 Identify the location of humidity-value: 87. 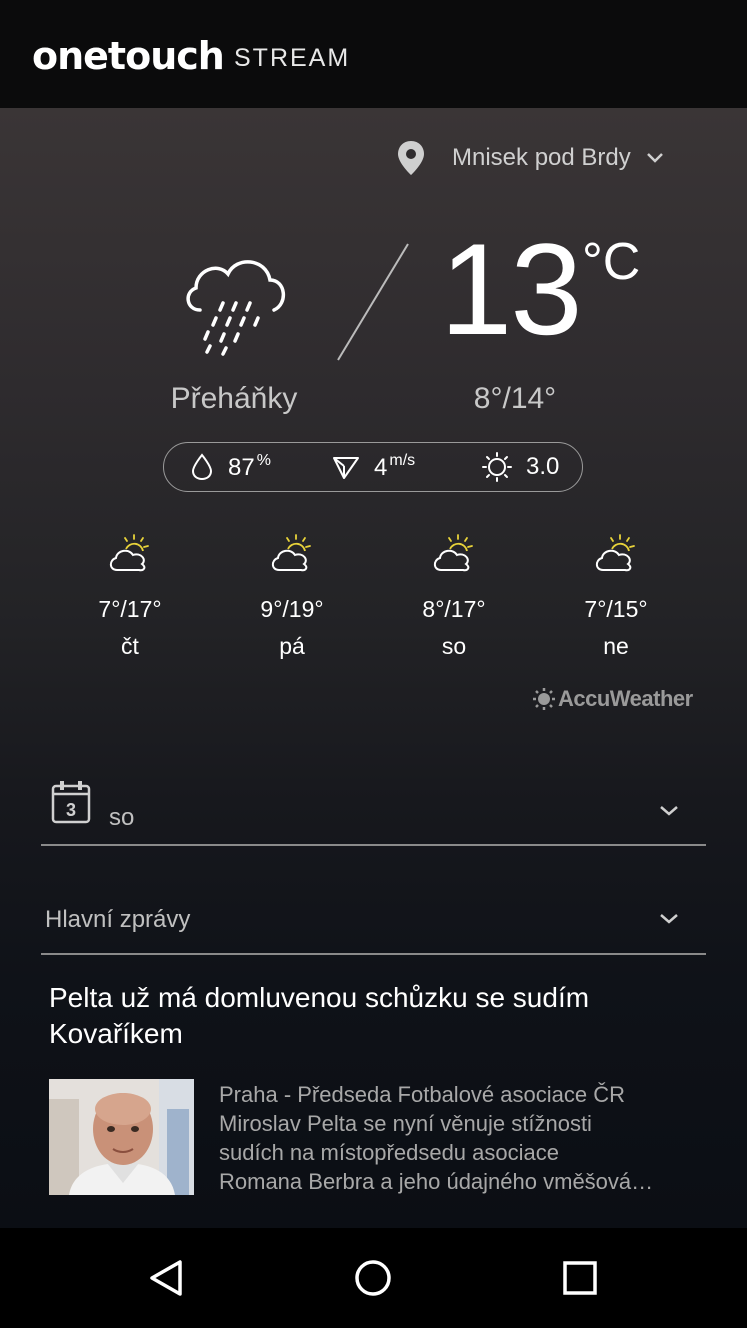
(241, 467).